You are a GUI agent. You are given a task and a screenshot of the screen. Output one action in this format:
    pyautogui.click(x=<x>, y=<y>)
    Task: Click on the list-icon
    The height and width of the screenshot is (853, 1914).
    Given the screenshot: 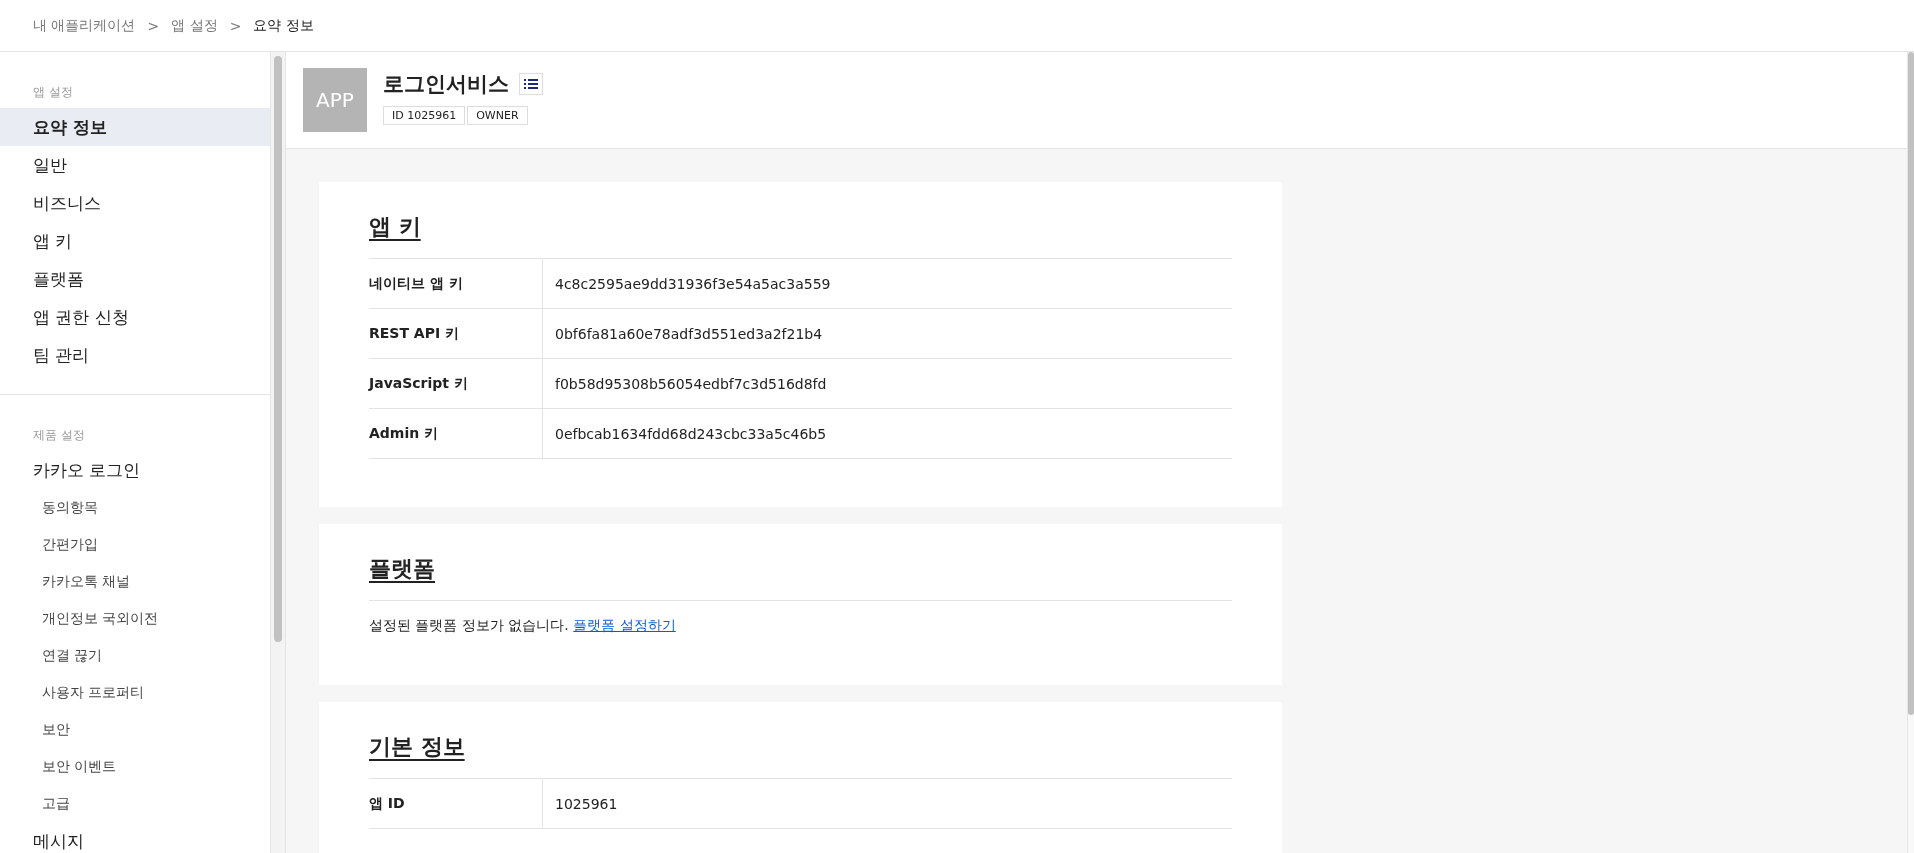 What is the action you would take?
    pyautogui.click(x=531, y=84)
    